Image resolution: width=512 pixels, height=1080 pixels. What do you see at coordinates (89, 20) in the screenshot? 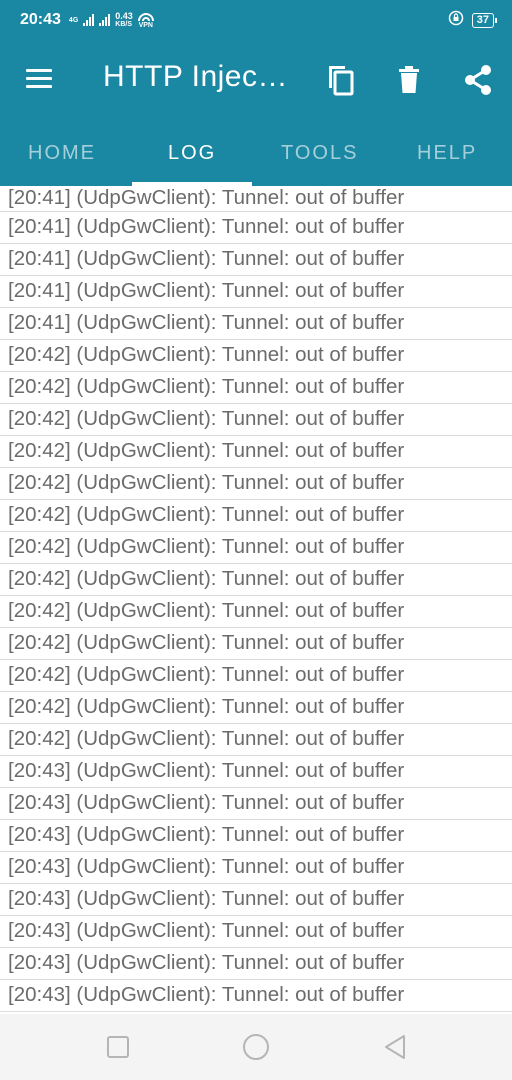
I see `signal-icon` at bounding box center [89, 20].